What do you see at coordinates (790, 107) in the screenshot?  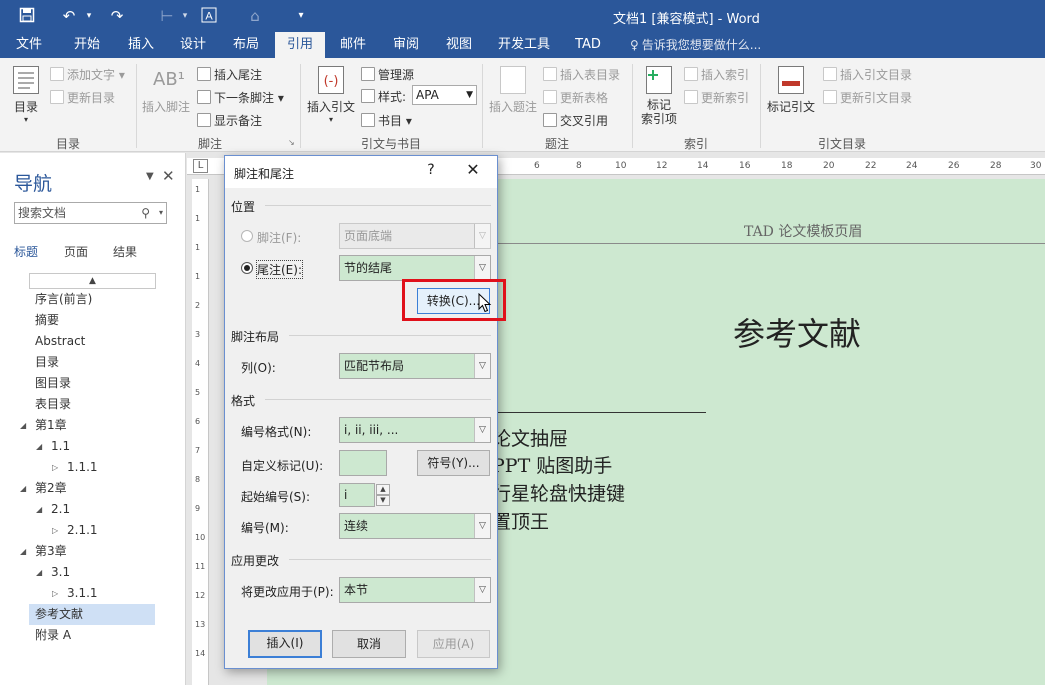 I see `mark-citation-label: 标记引文` at bounding box center [790, 107].